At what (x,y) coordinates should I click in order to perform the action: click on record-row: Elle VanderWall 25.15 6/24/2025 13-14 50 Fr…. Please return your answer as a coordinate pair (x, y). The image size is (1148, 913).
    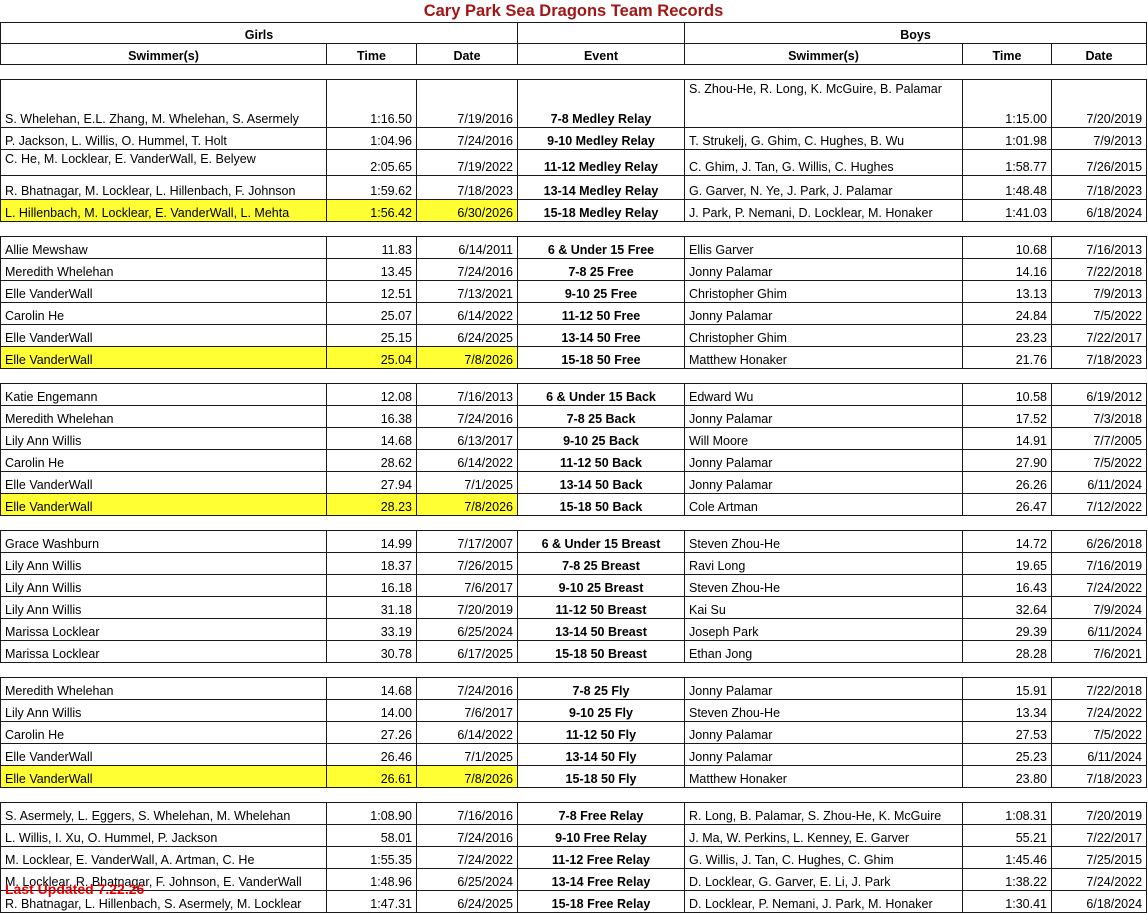
    Looking at the image, I should click on (574, 335).